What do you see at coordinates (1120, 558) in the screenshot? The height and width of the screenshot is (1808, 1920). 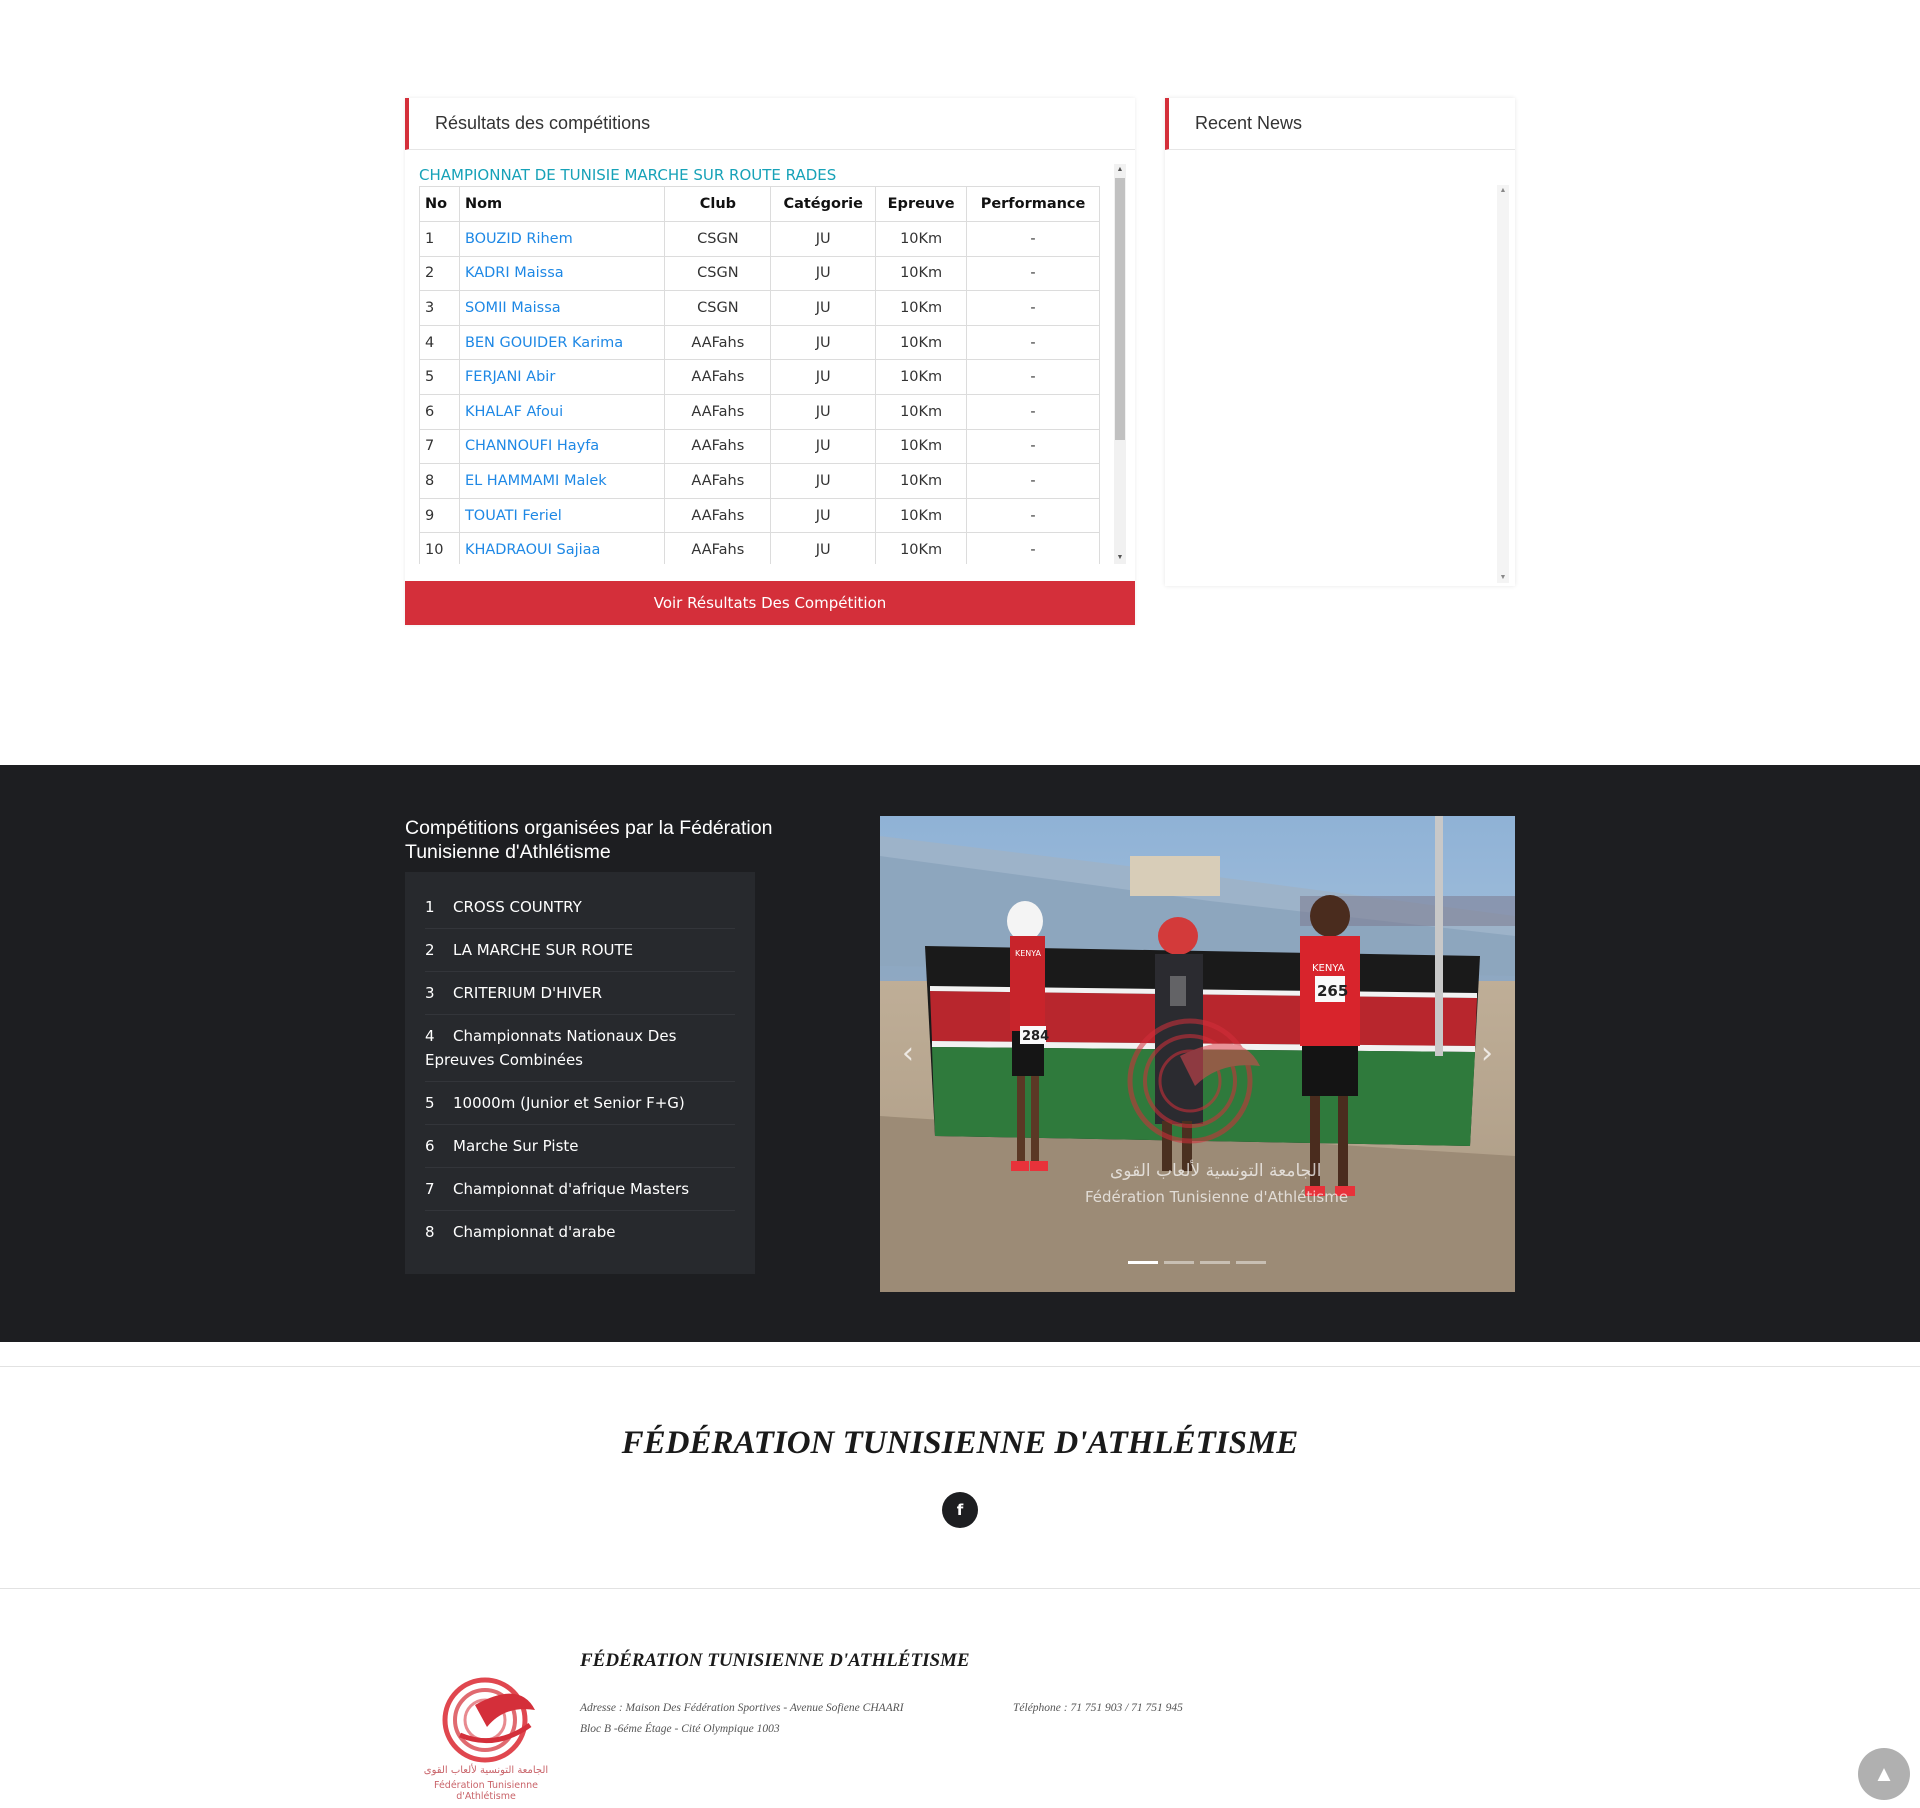 I see `scroll-down-icon: ▼` at bounding box center [1120, 558].